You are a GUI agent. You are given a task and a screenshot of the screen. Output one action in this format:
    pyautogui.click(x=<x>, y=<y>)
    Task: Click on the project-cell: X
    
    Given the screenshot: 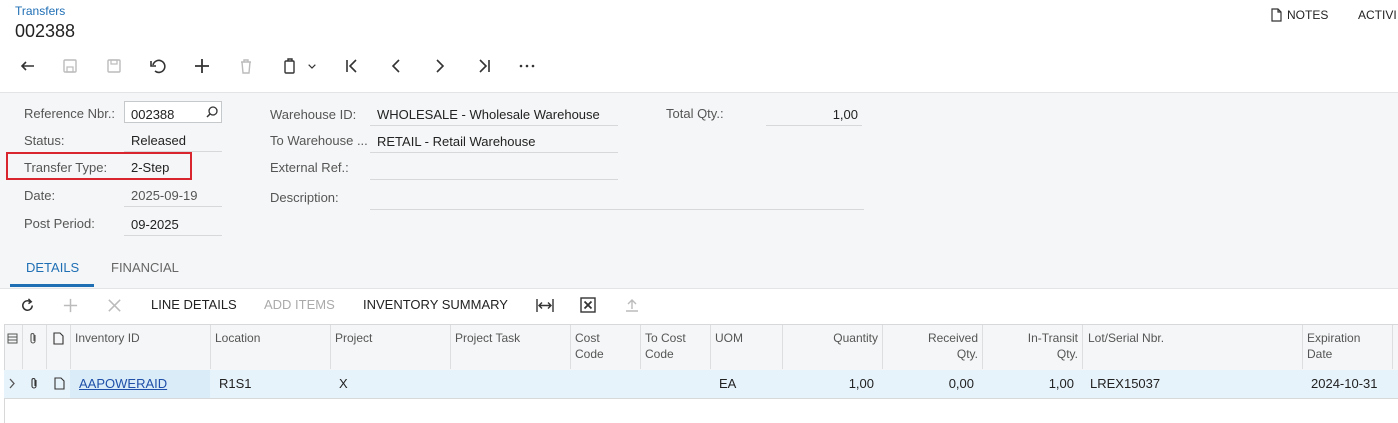 What is the action you would take?
    pyautogui.click(x=343, y=383)
    